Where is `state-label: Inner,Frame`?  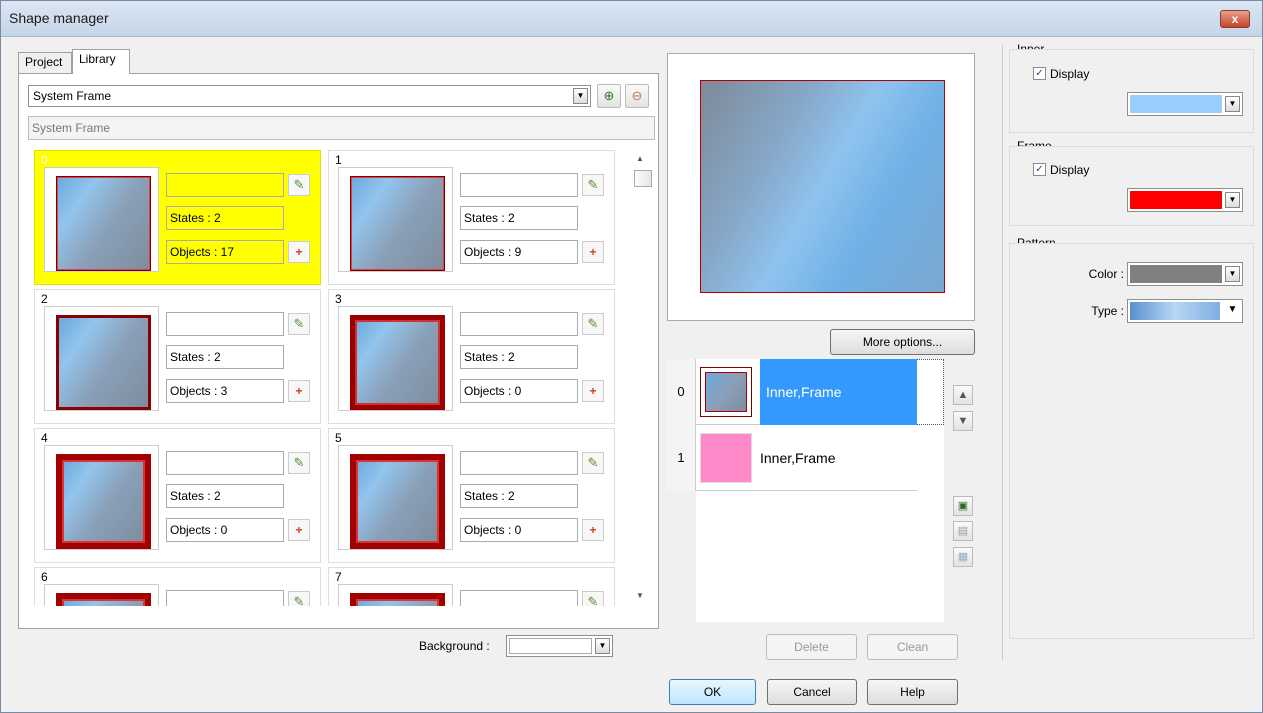
state-label: Inner,Frame is located at coordinates (798, 458).